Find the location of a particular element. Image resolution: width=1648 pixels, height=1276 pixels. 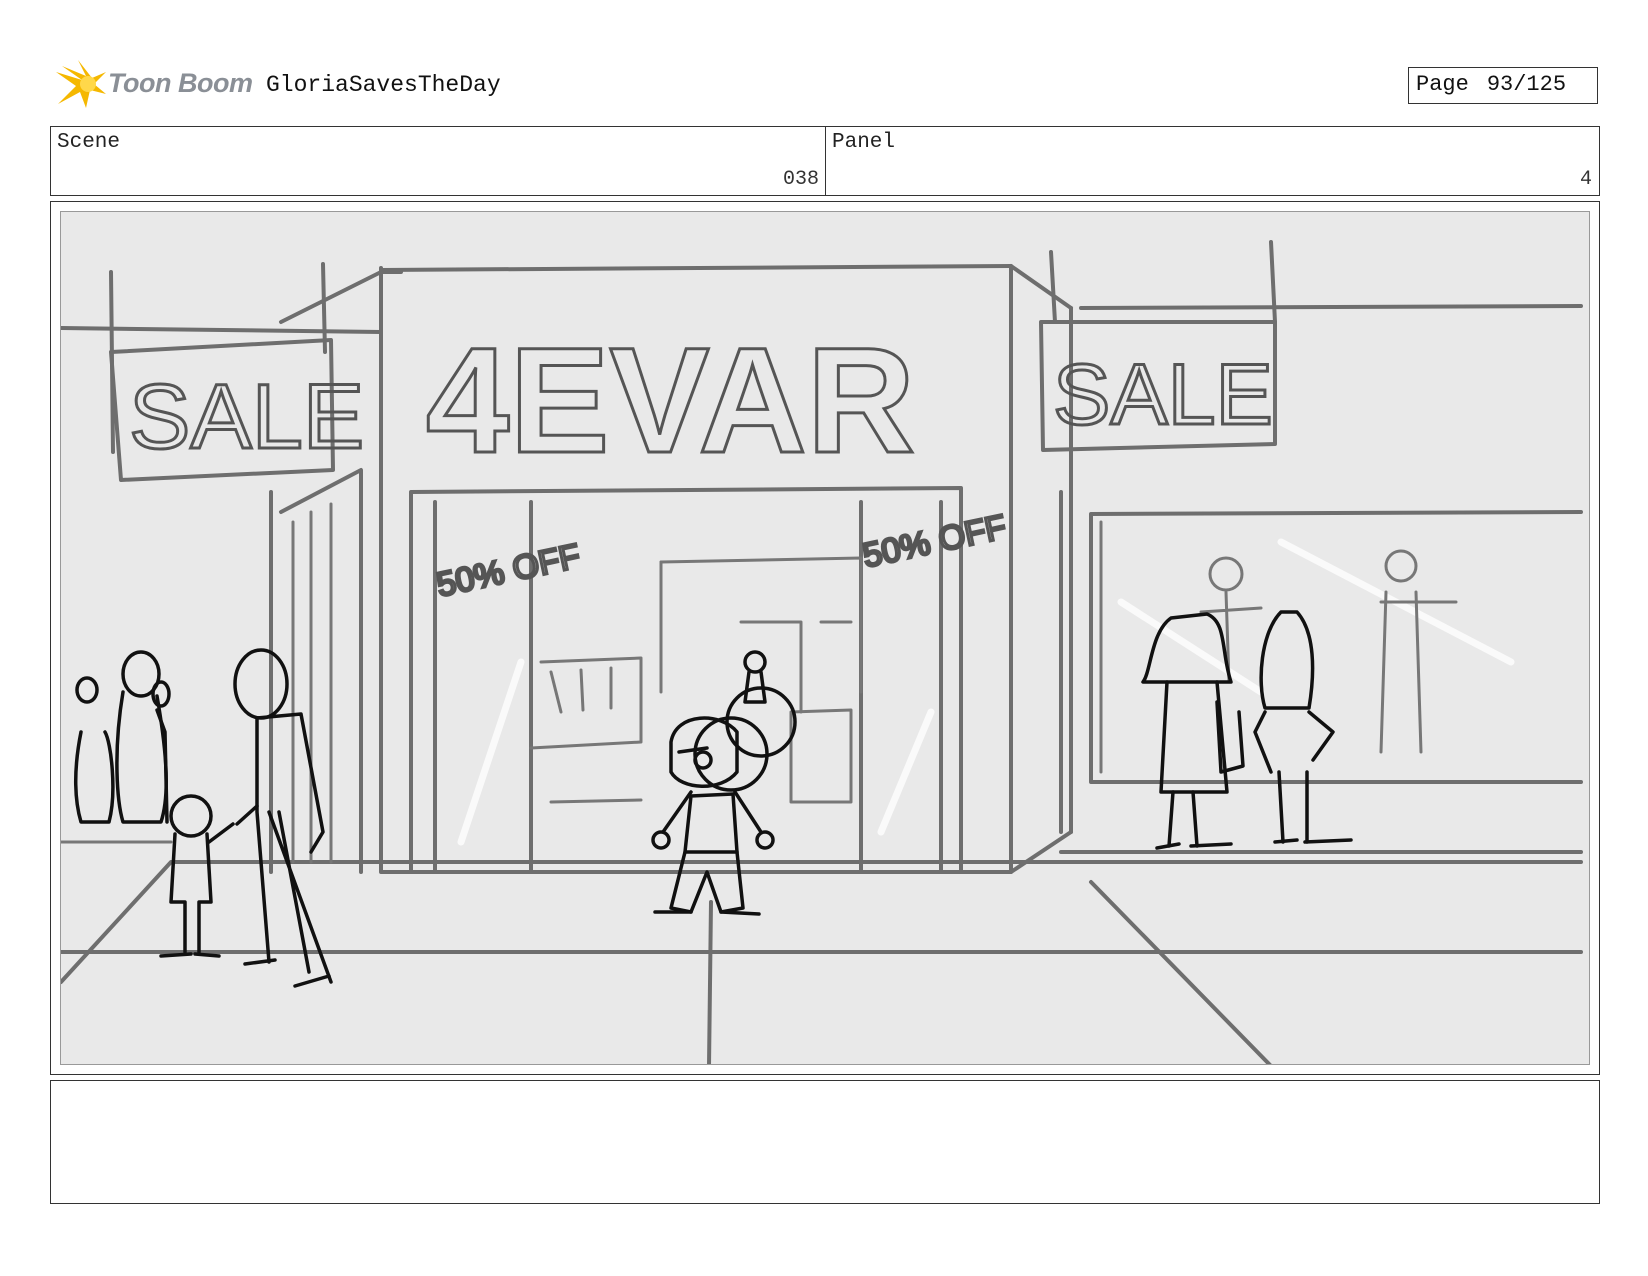

right-sticker-text: 50% OFF is located at coordinates (934, 541).